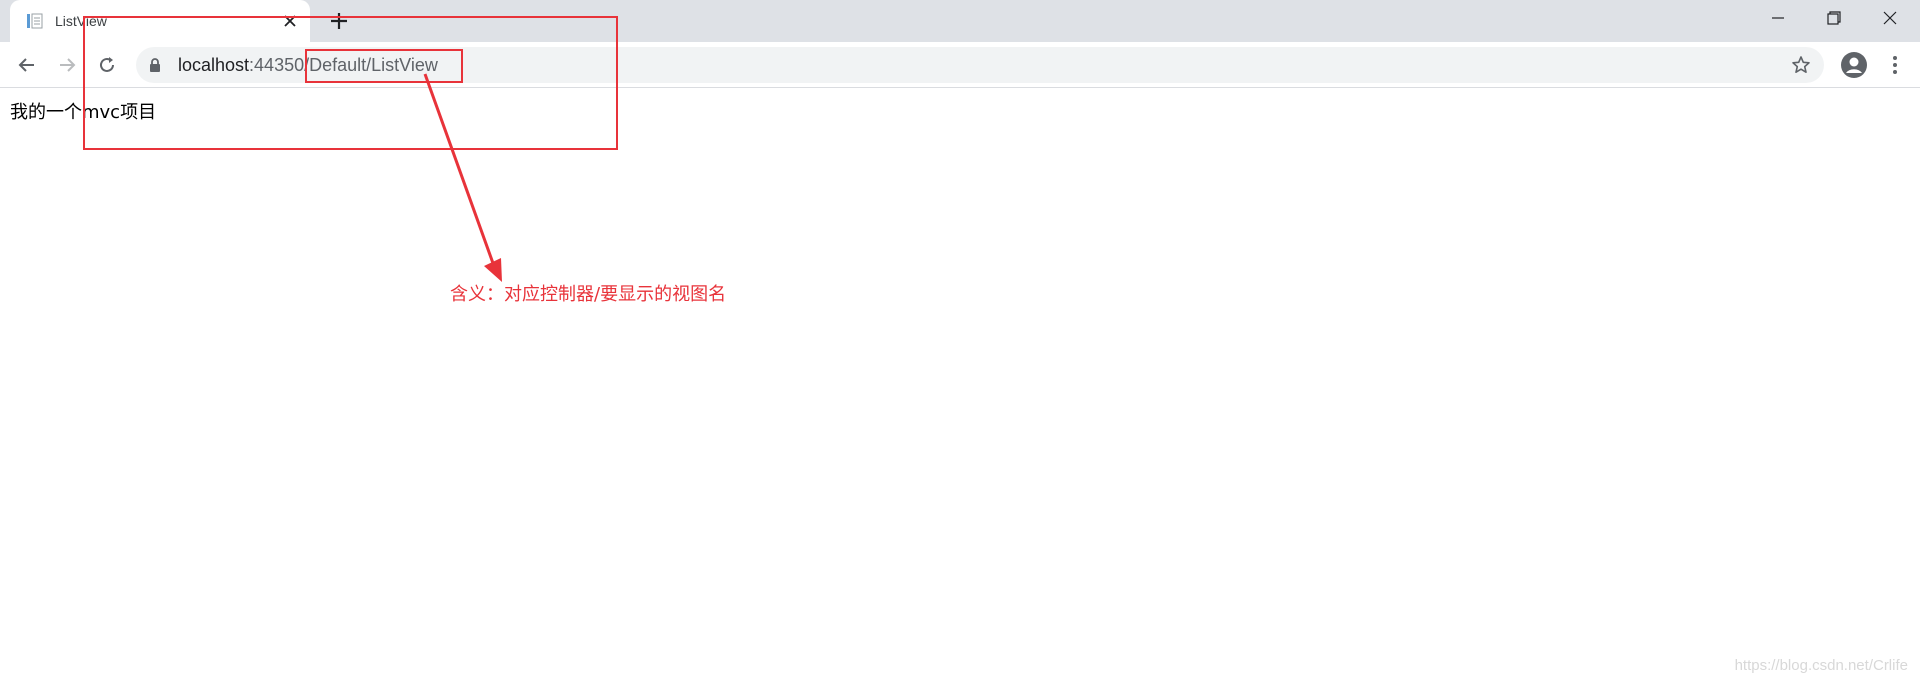  Describe the element at coordinates (67, 65) in the screenshot. I see `arrow-right-icon` at that location.